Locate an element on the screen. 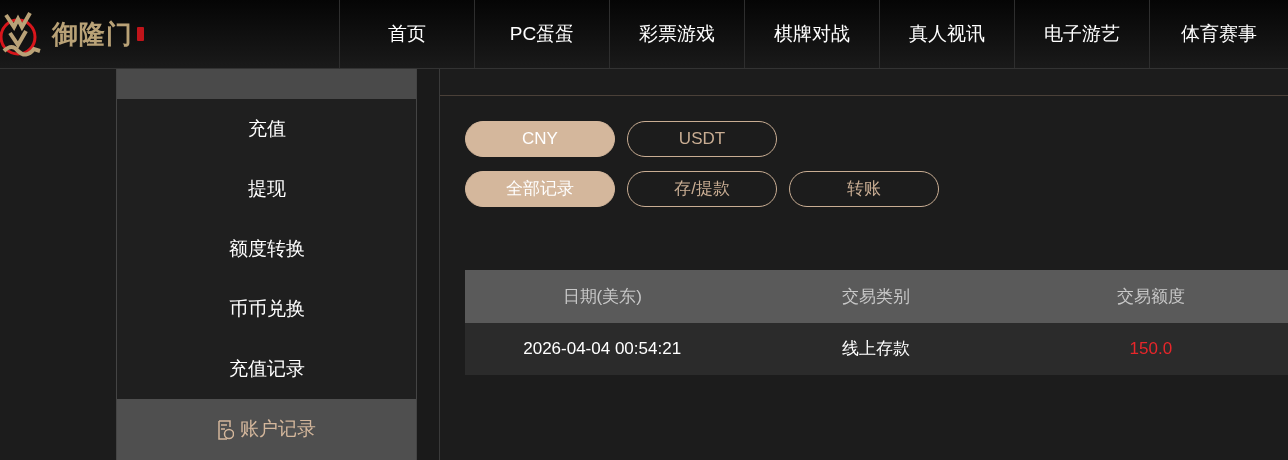 The image size is (1288, 460). nav-link: PC蛋蛋 is located at coordinates (541, 34).